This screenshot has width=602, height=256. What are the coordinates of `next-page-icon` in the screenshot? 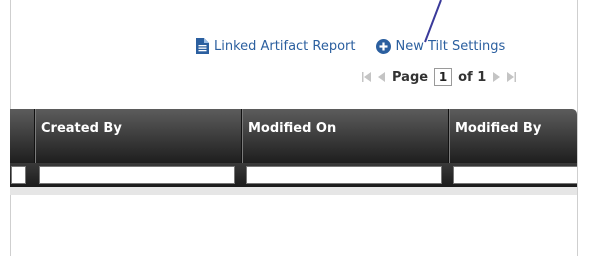 It's located at (496, 77).